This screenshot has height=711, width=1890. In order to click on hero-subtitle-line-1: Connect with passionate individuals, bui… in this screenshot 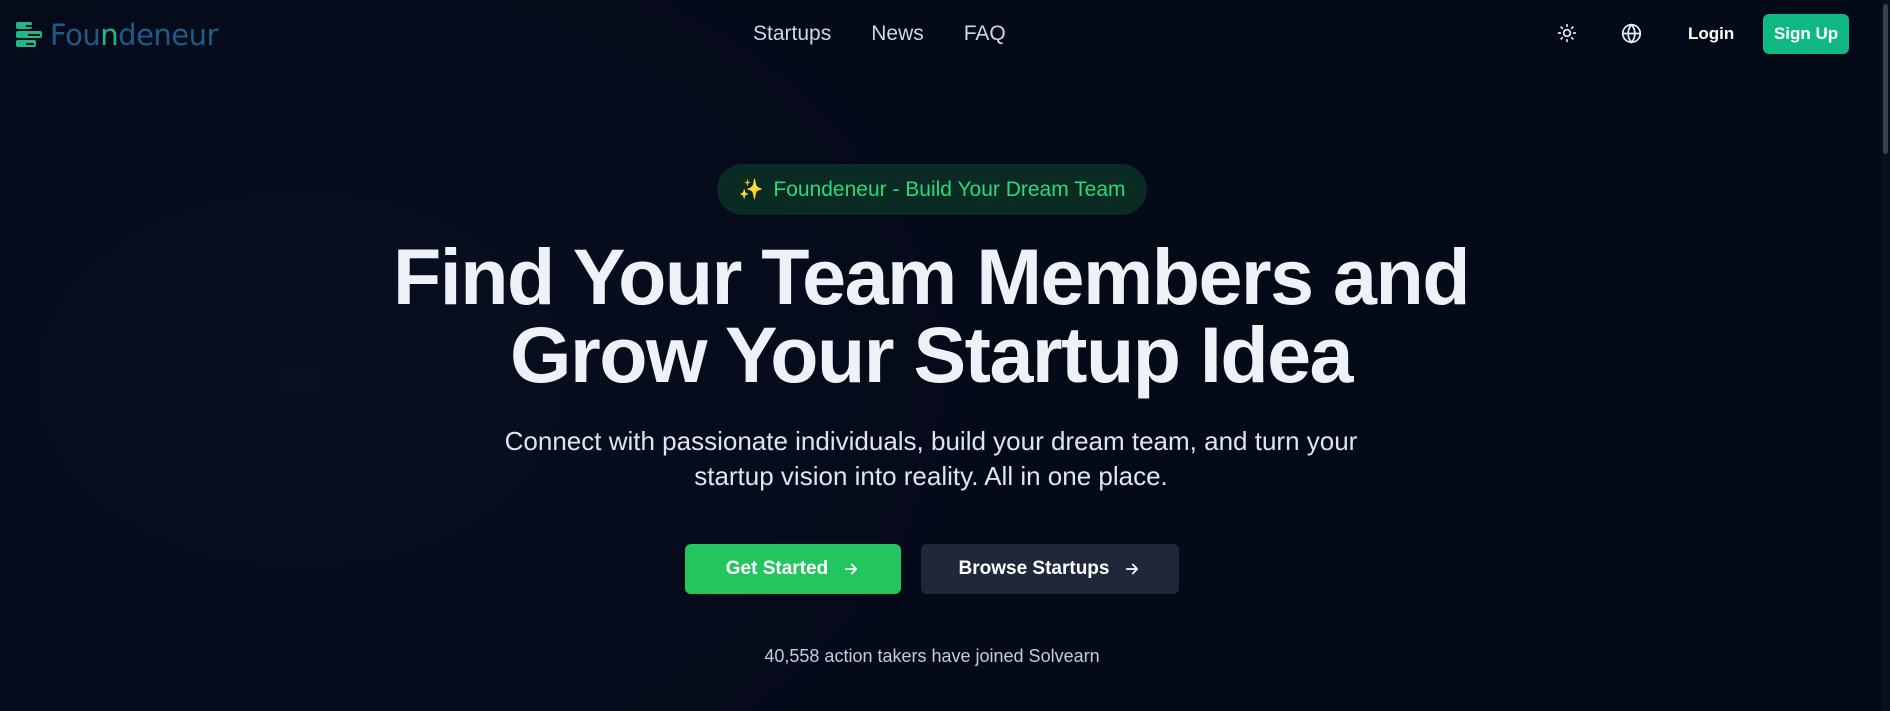, I will do `click(931, 441)`.